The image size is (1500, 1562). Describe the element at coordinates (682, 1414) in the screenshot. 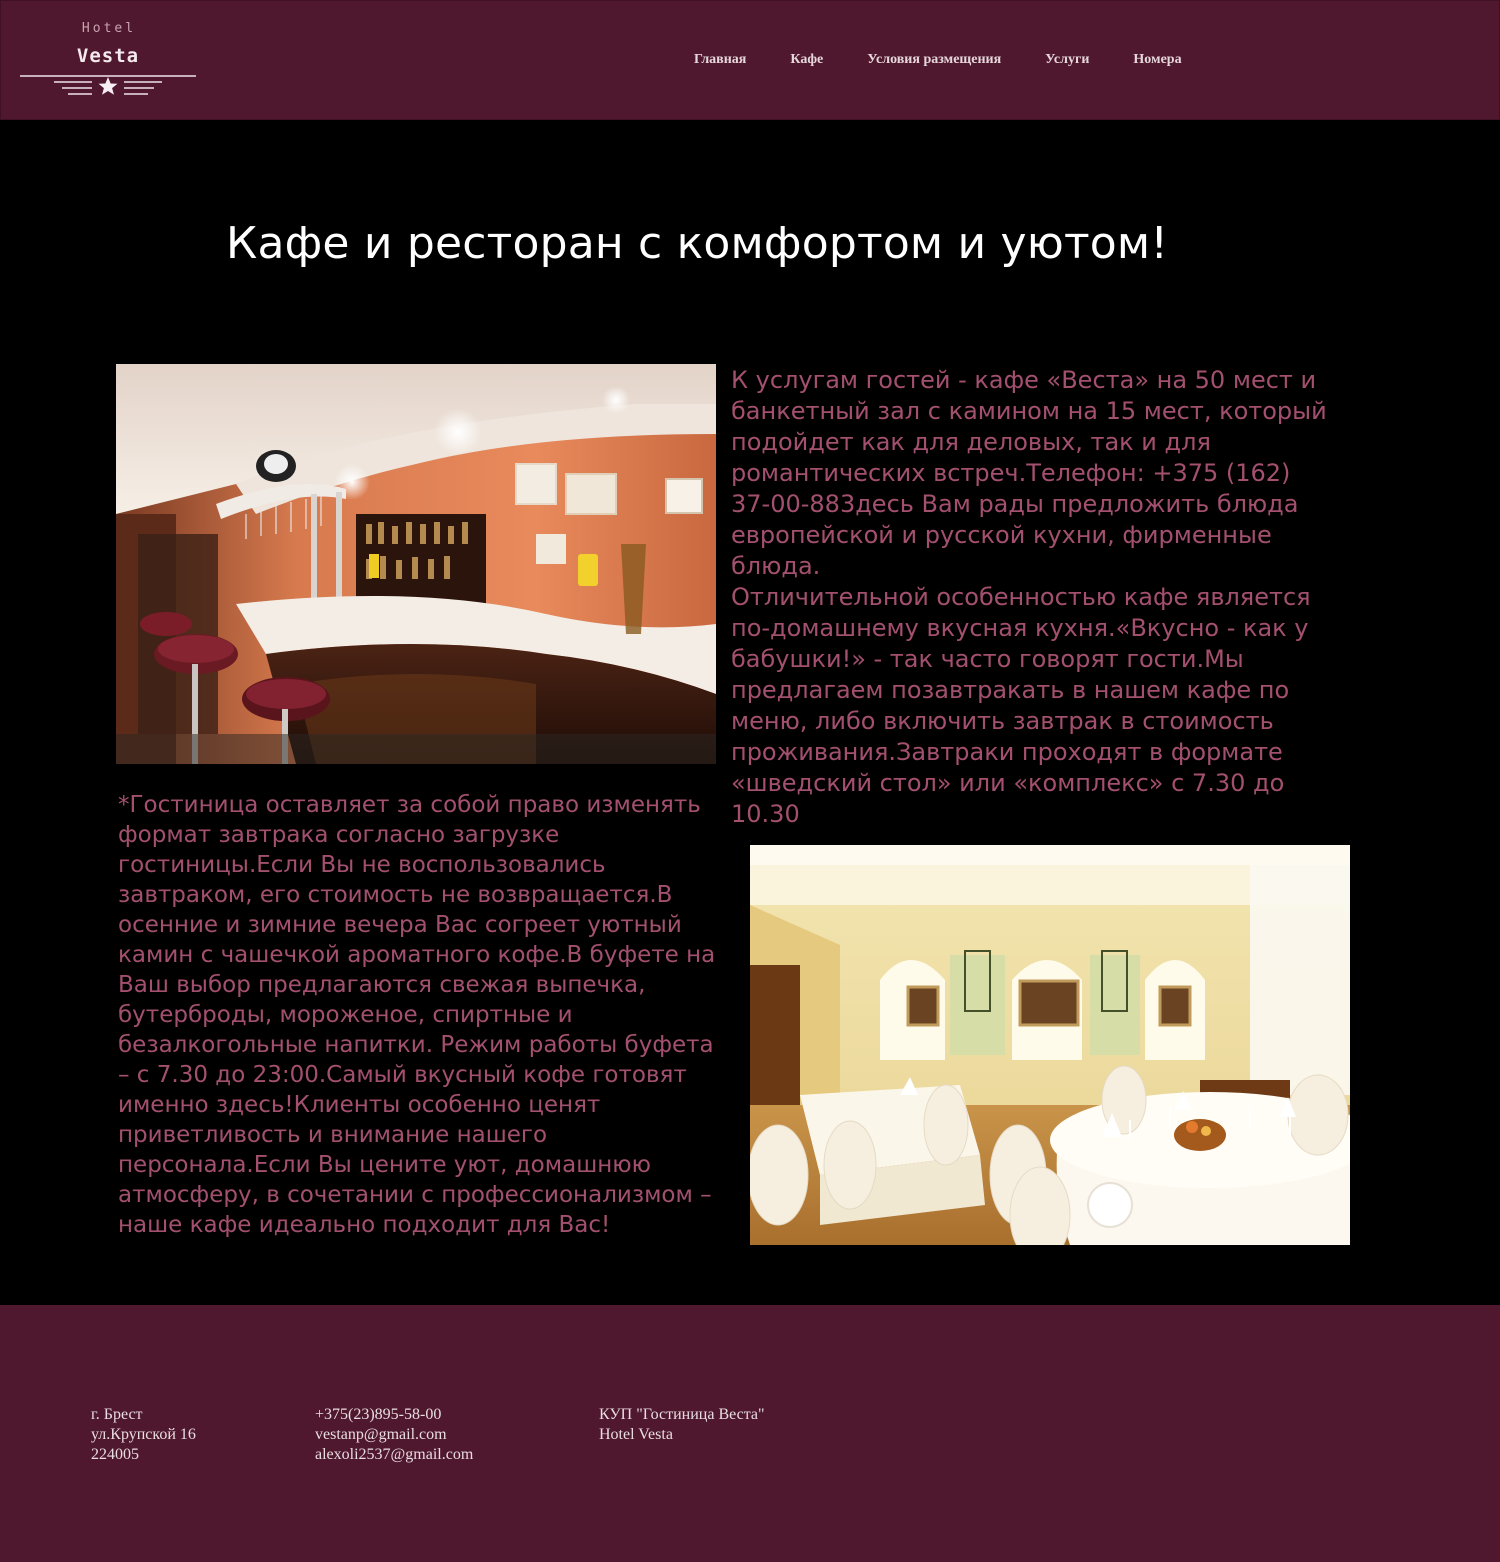

I see `footer-company-name: КУП "Гостиница Веста"` at that location.